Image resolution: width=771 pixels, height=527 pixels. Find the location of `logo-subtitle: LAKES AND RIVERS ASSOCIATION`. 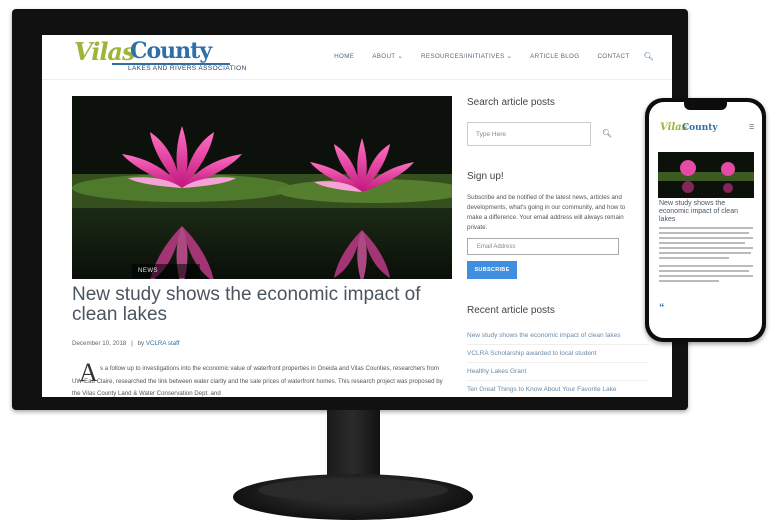

logo-subtitle: LAKES AND RIVERS ASSOCIATION is located at coordinates (187, 68).